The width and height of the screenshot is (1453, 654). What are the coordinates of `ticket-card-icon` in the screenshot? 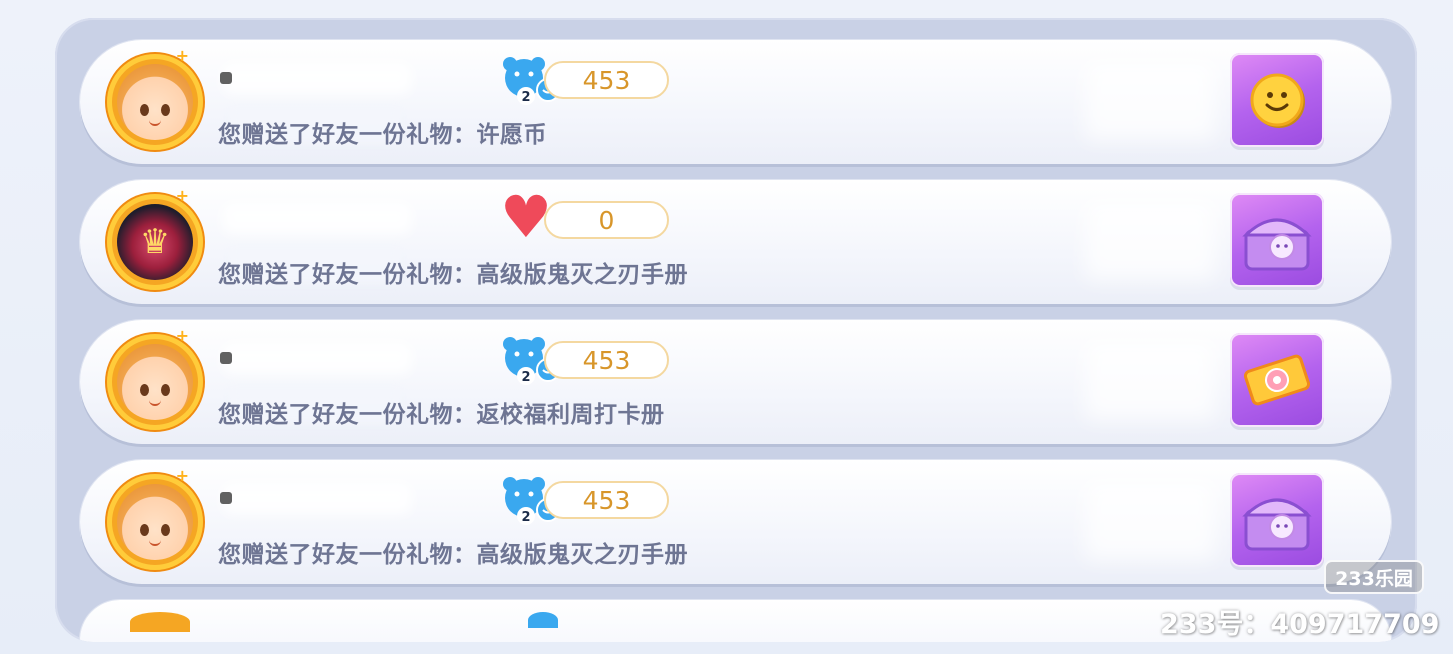 It's located at (1277, 380).